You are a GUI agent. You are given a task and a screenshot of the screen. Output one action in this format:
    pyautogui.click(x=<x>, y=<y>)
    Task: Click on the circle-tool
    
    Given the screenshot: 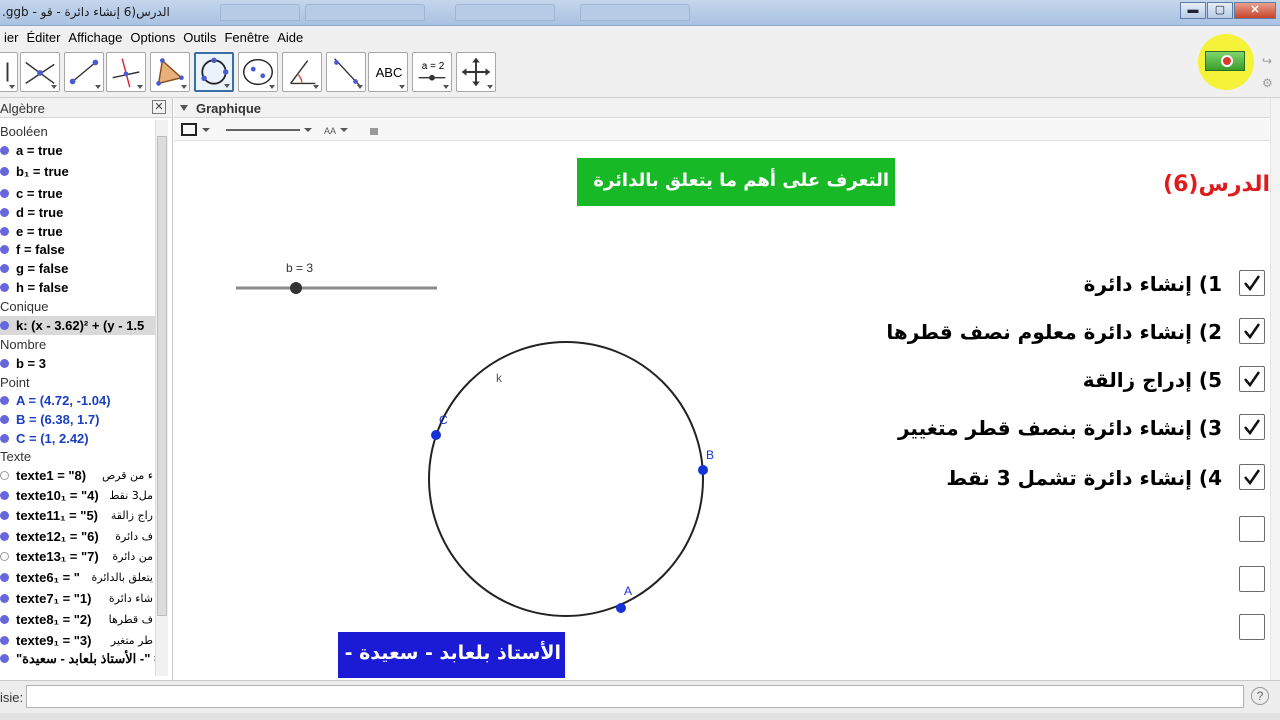 What is the action you would take?
    pyautogui.click(x=258, y=72)
    